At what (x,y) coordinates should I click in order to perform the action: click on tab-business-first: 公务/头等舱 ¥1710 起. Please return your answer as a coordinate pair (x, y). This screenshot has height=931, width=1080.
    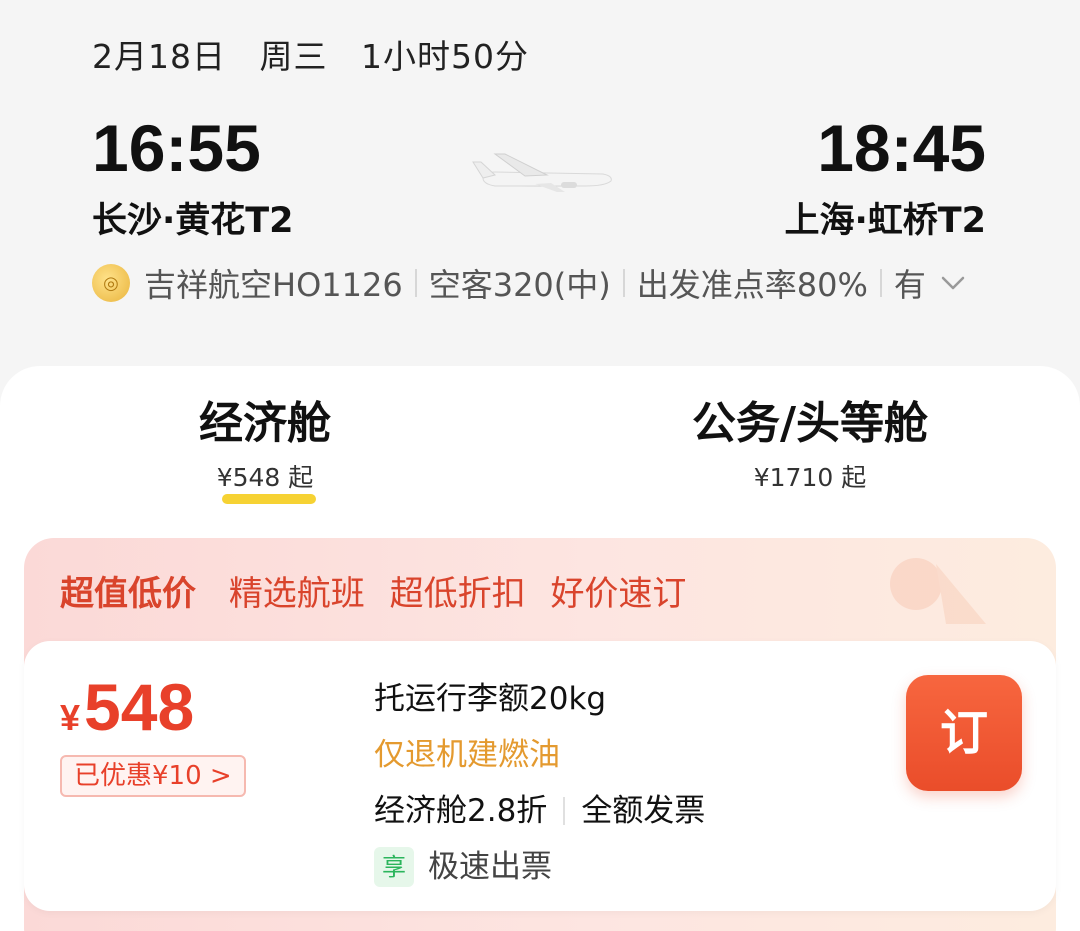
    Looking at the image, I should click on (810, 445).